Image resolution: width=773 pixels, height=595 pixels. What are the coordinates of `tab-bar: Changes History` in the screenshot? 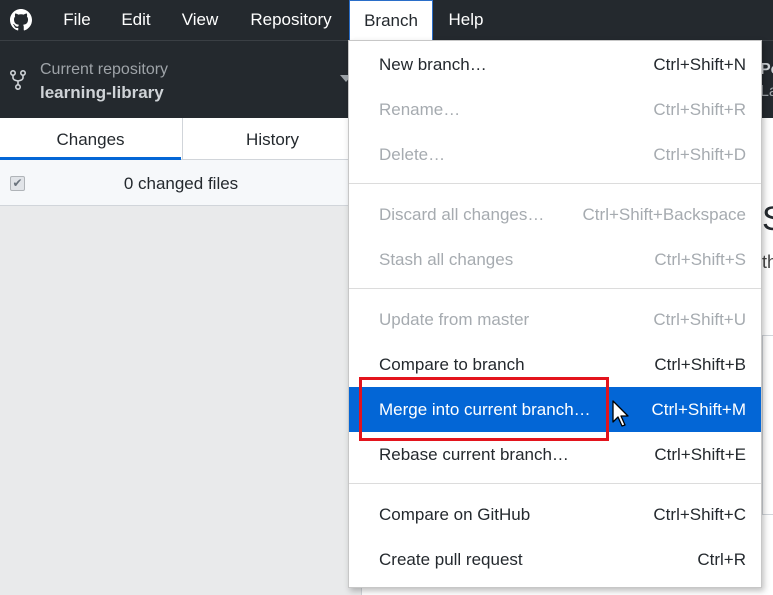 It's located at (181, 139).